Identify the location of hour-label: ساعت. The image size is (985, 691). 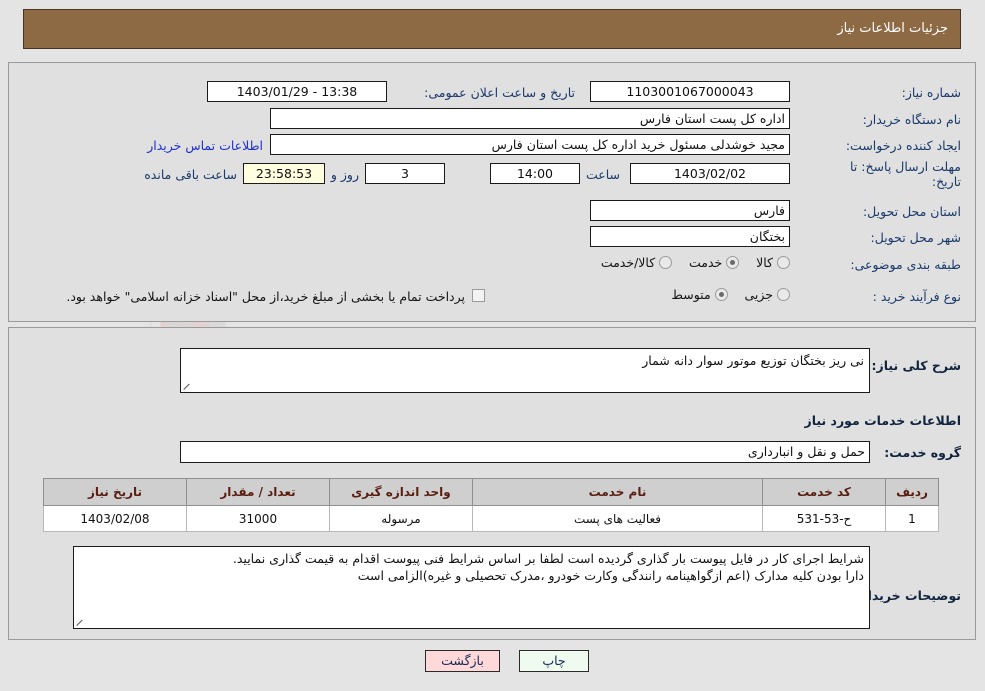
(602, 174).